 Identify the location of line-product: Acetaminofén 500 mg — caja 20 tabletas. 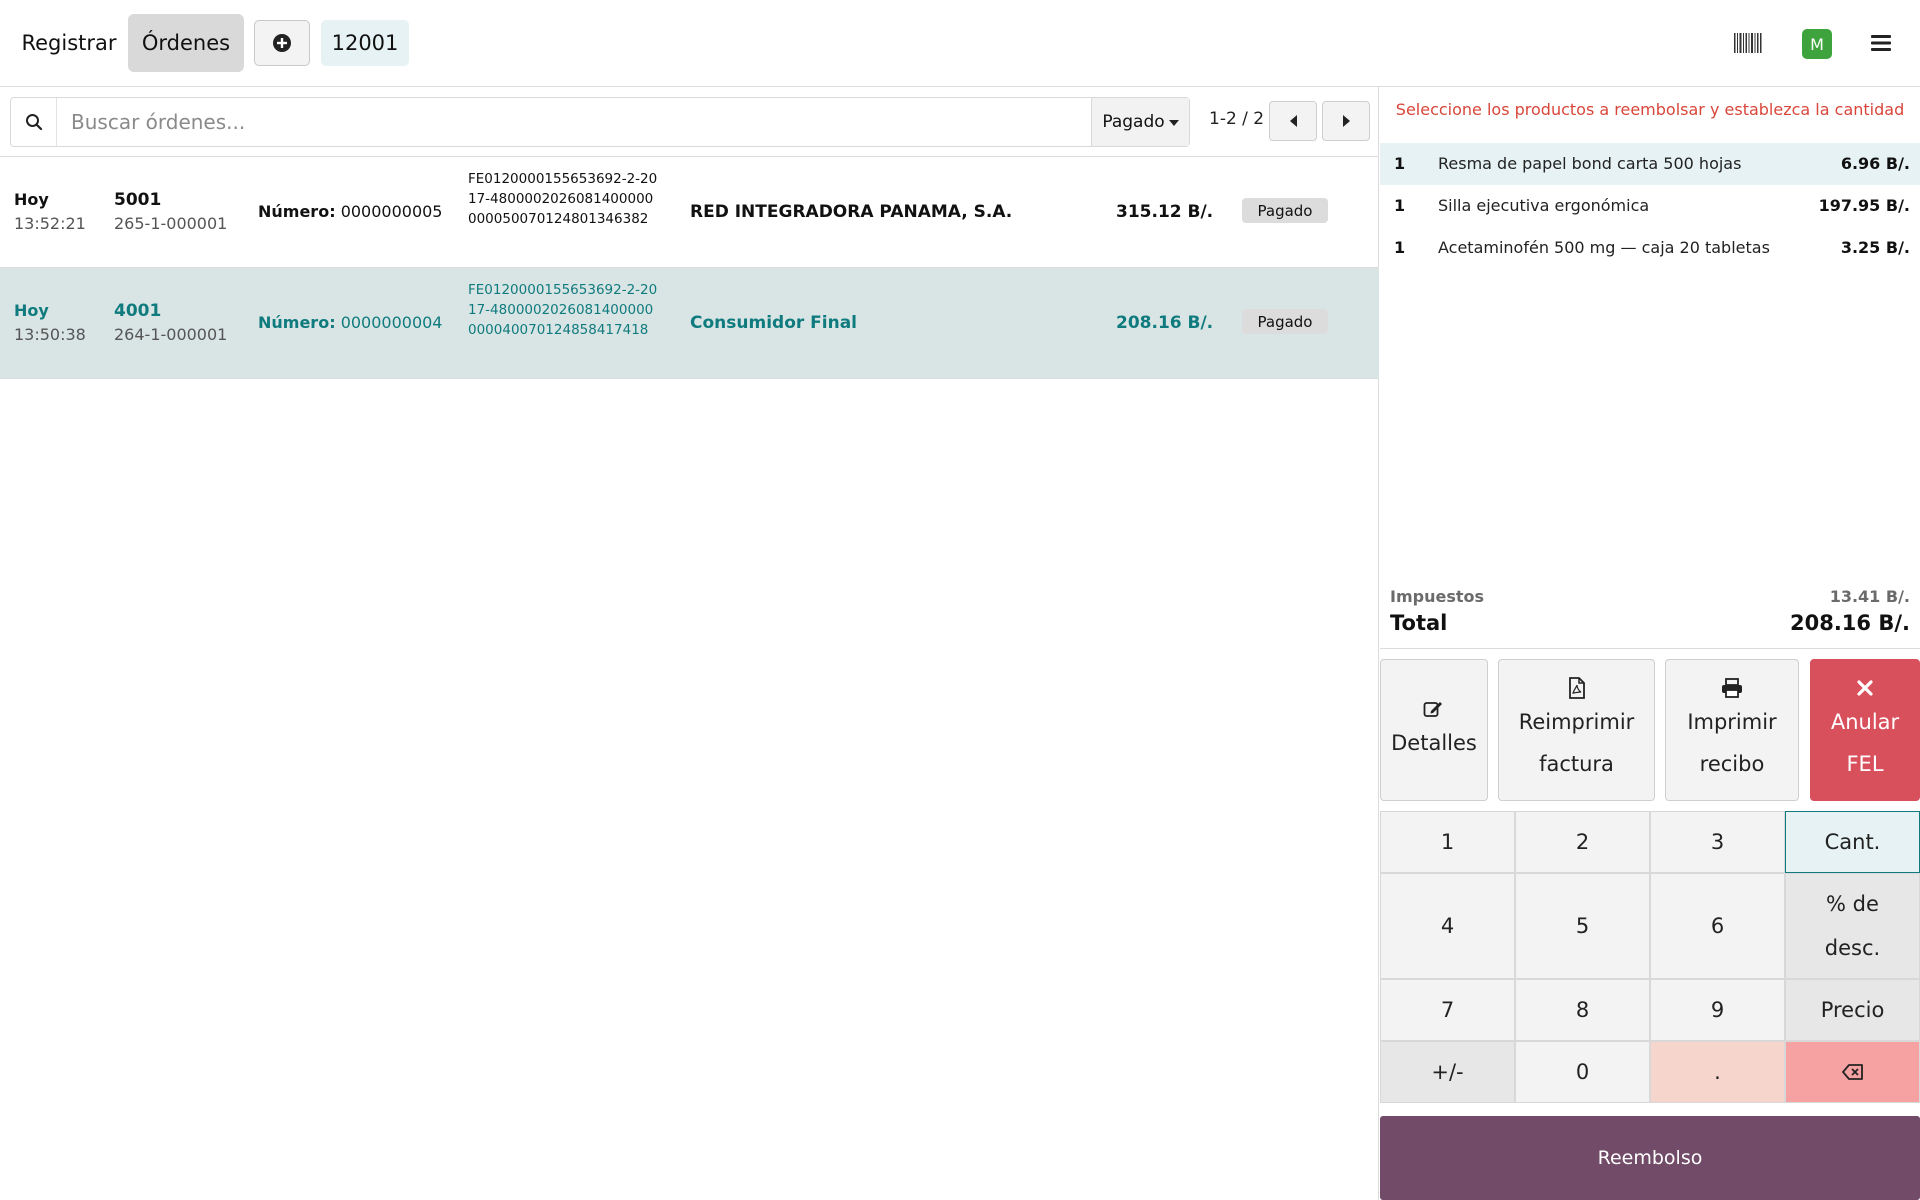
(1604, 247).